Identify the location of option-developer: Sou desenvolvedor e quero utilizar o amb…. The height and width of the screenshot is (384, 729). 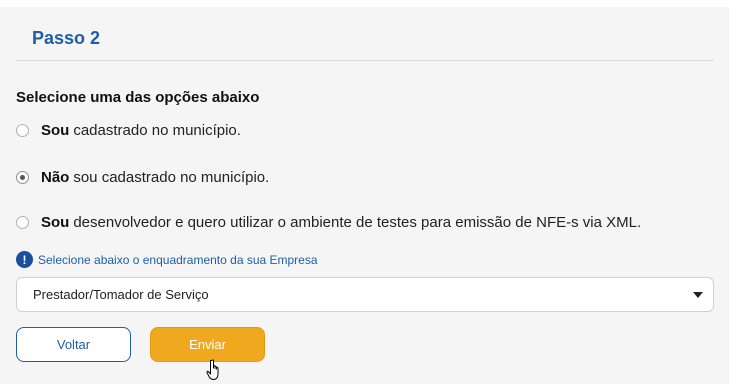
(328, 222).